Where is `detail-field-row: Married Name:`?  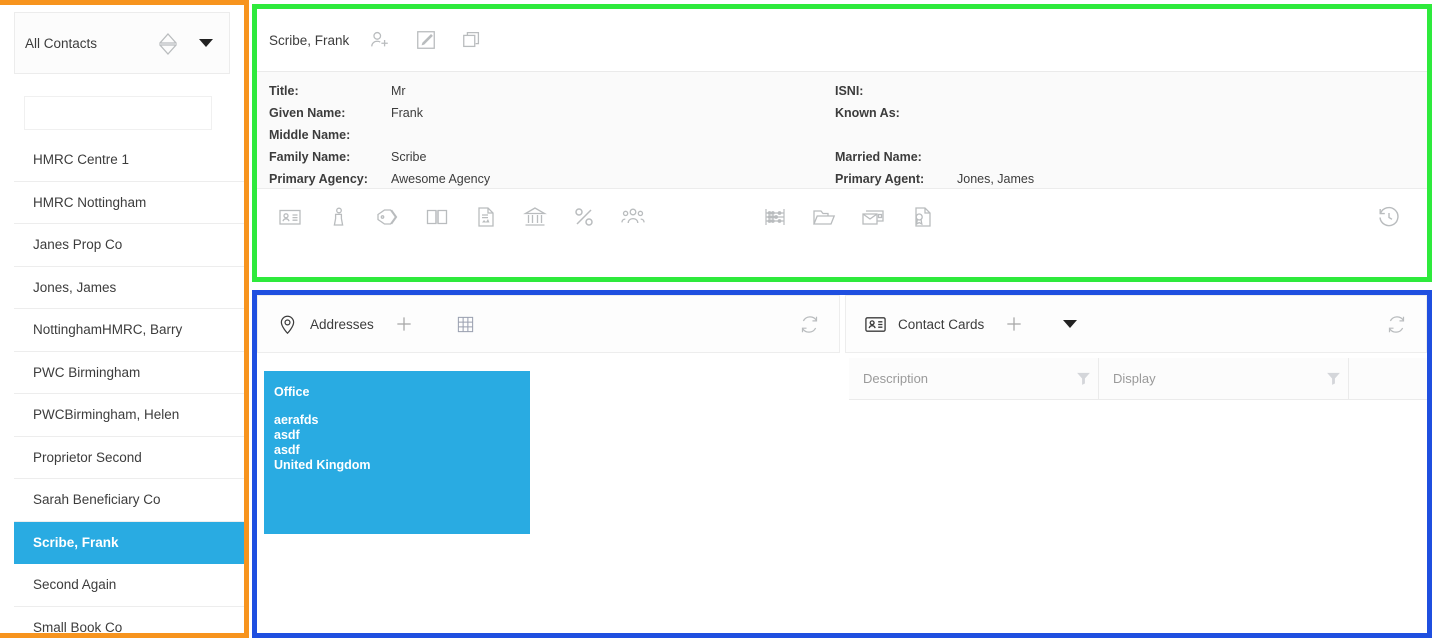
detail-field-row: Married Name: is located at coordinates (934, 157).